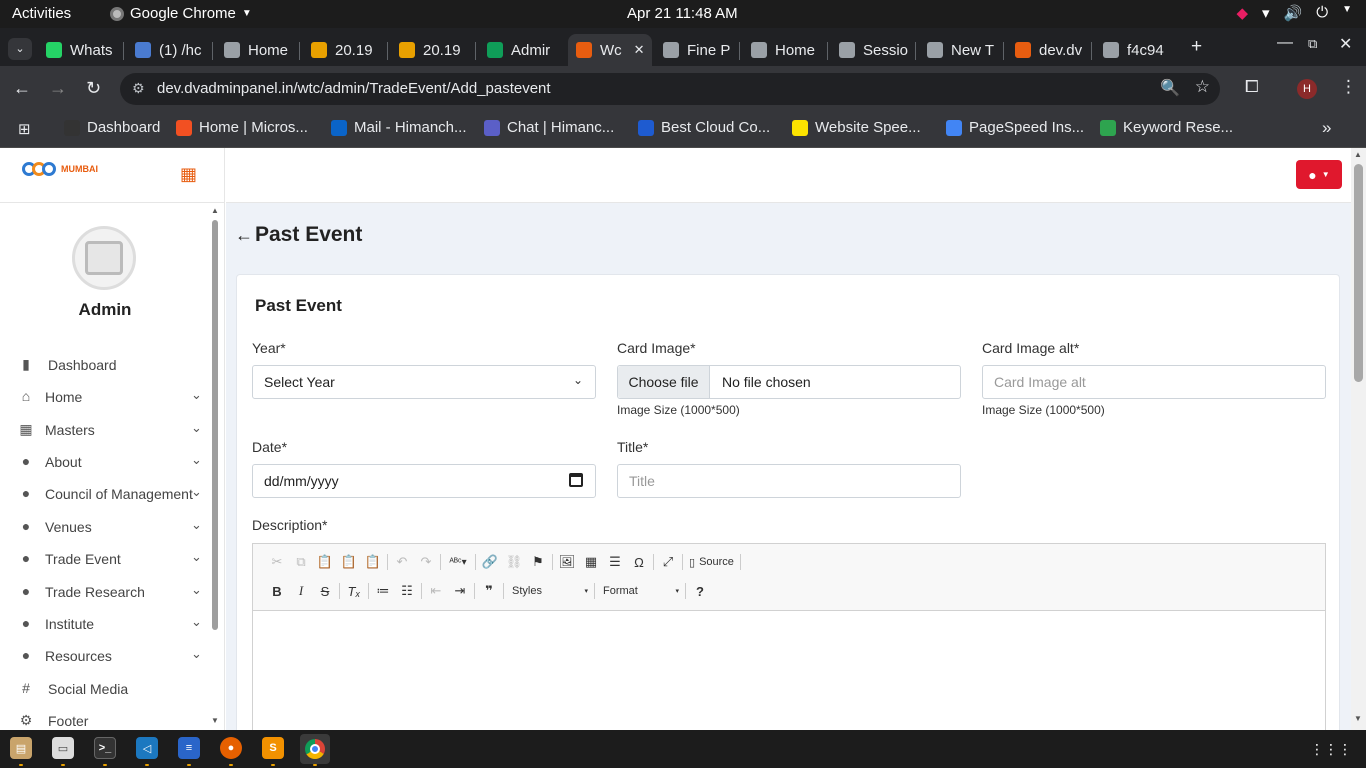 The image size is (1366, 768). Describe the element at coordinates (105, 494) in the screenshot. I see `sidebar-item-council-of-management: ● Council of Management ⌄` at that location.